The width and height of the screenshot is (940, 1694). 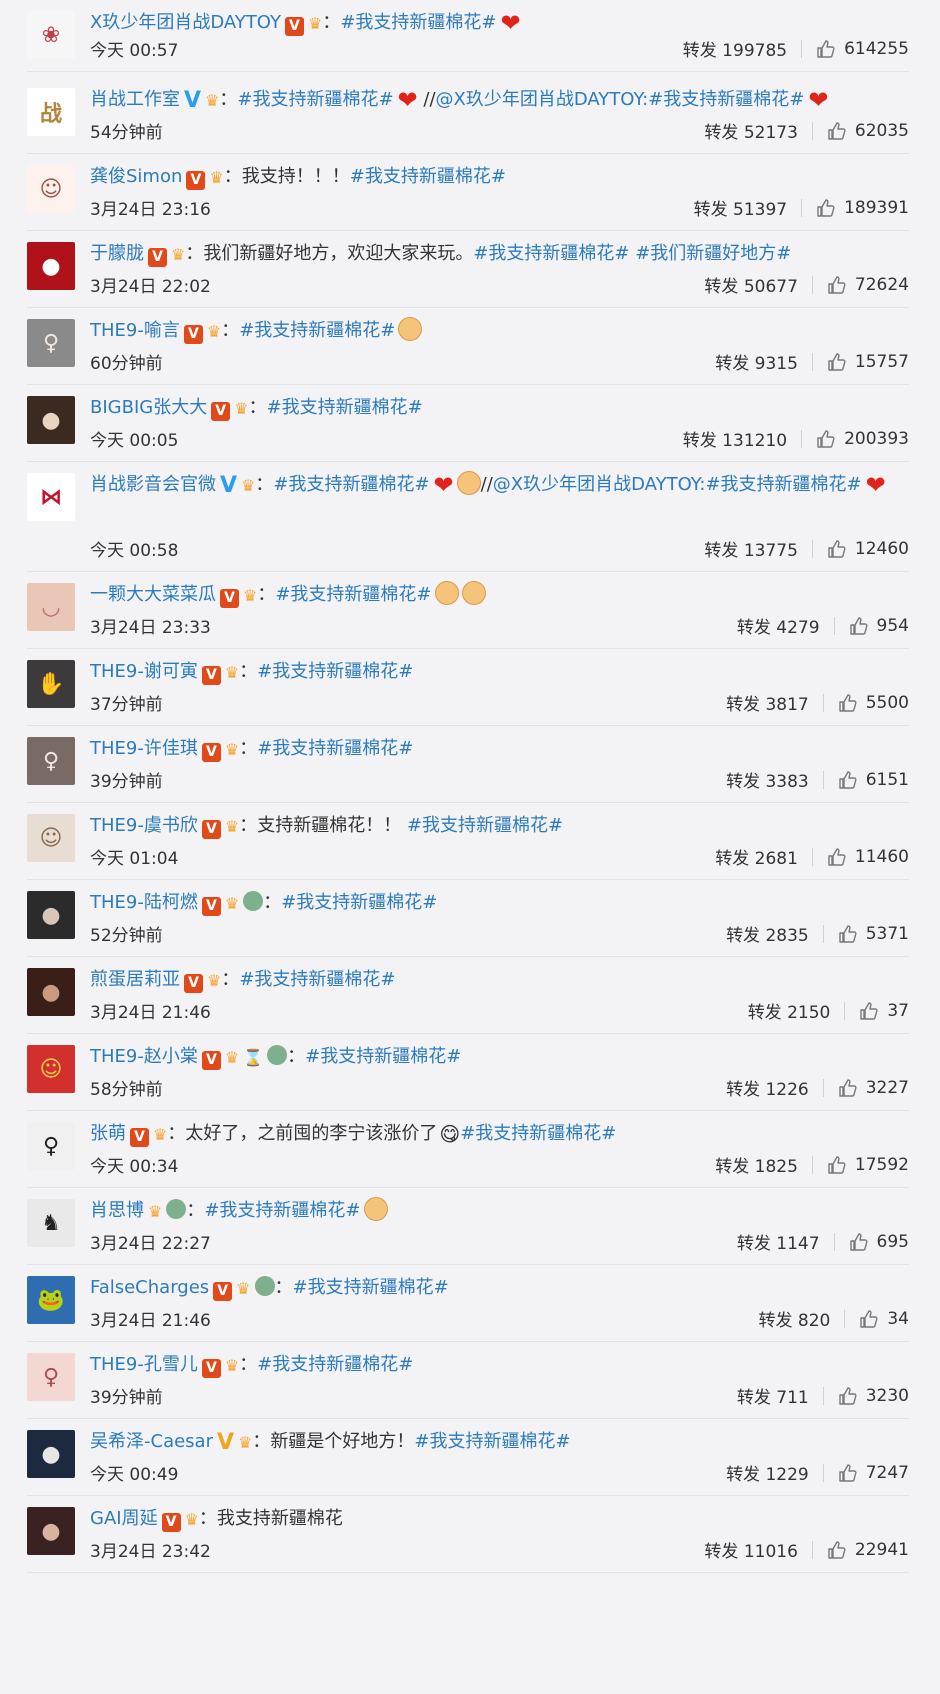 What do you see at coordinates (151, 1441) in the screenshot?
I see `user-name-link: 吴希泽-Caesar` at bounding box center [151, 1441].